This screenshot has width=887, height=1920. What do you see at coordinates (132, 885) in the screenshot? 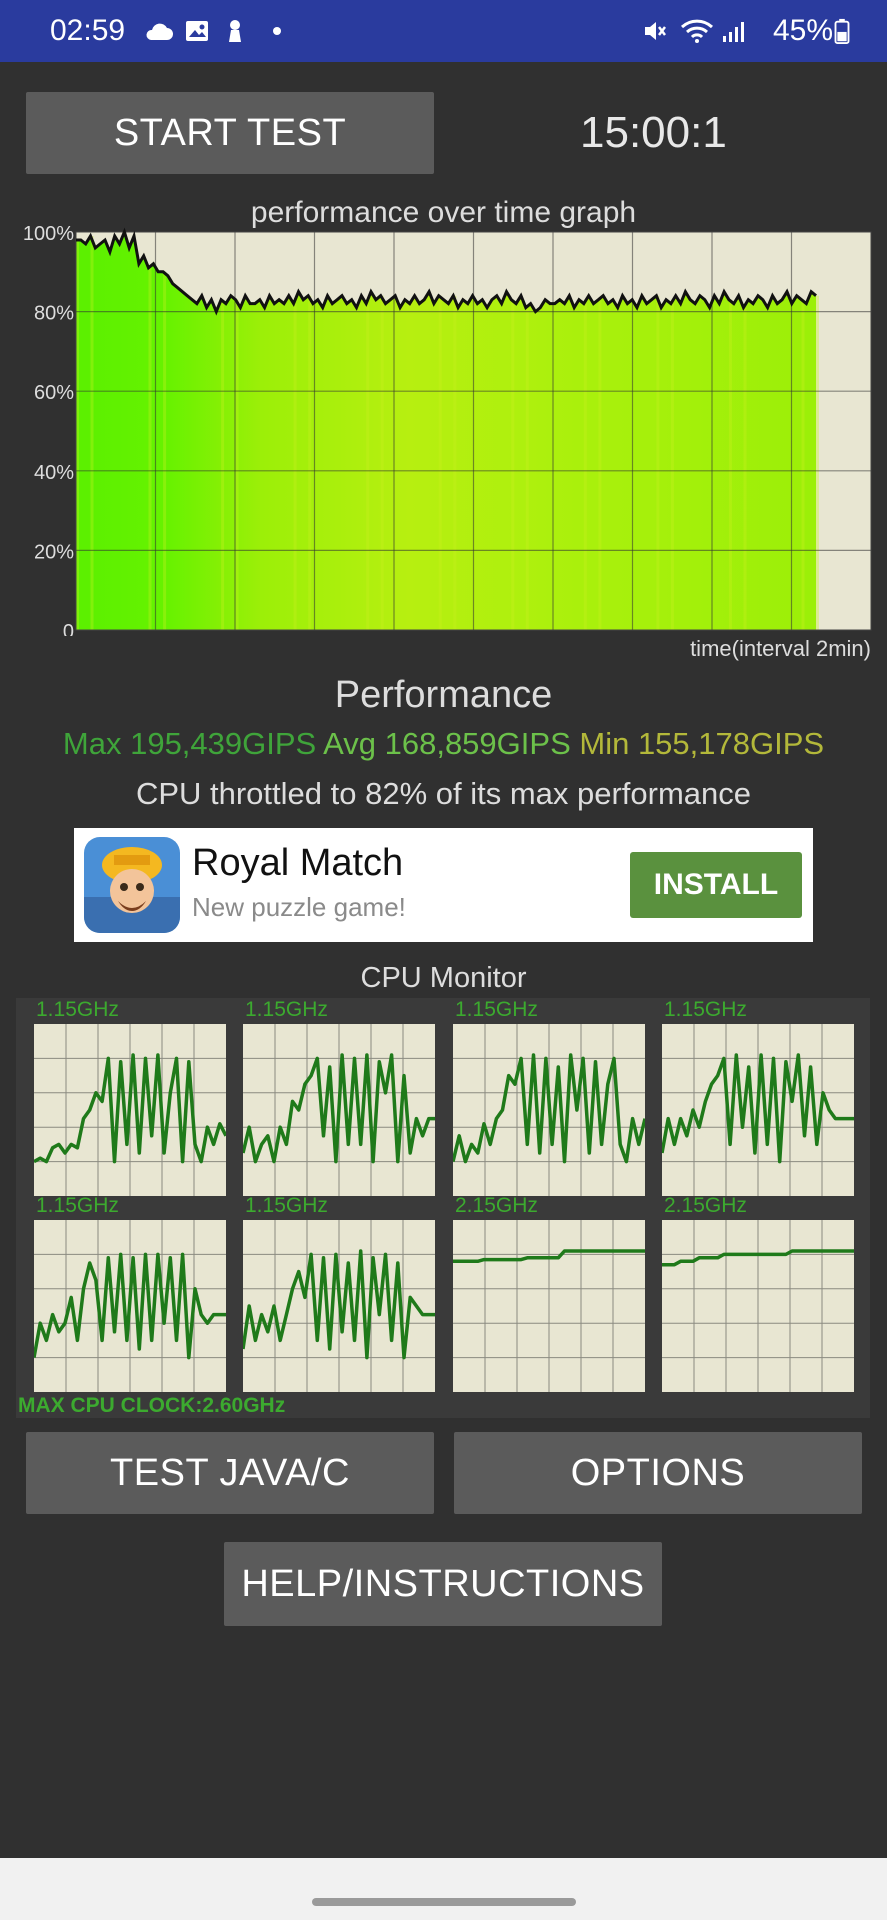
I see `ad-app-icon` at bounding box center [132, 885].